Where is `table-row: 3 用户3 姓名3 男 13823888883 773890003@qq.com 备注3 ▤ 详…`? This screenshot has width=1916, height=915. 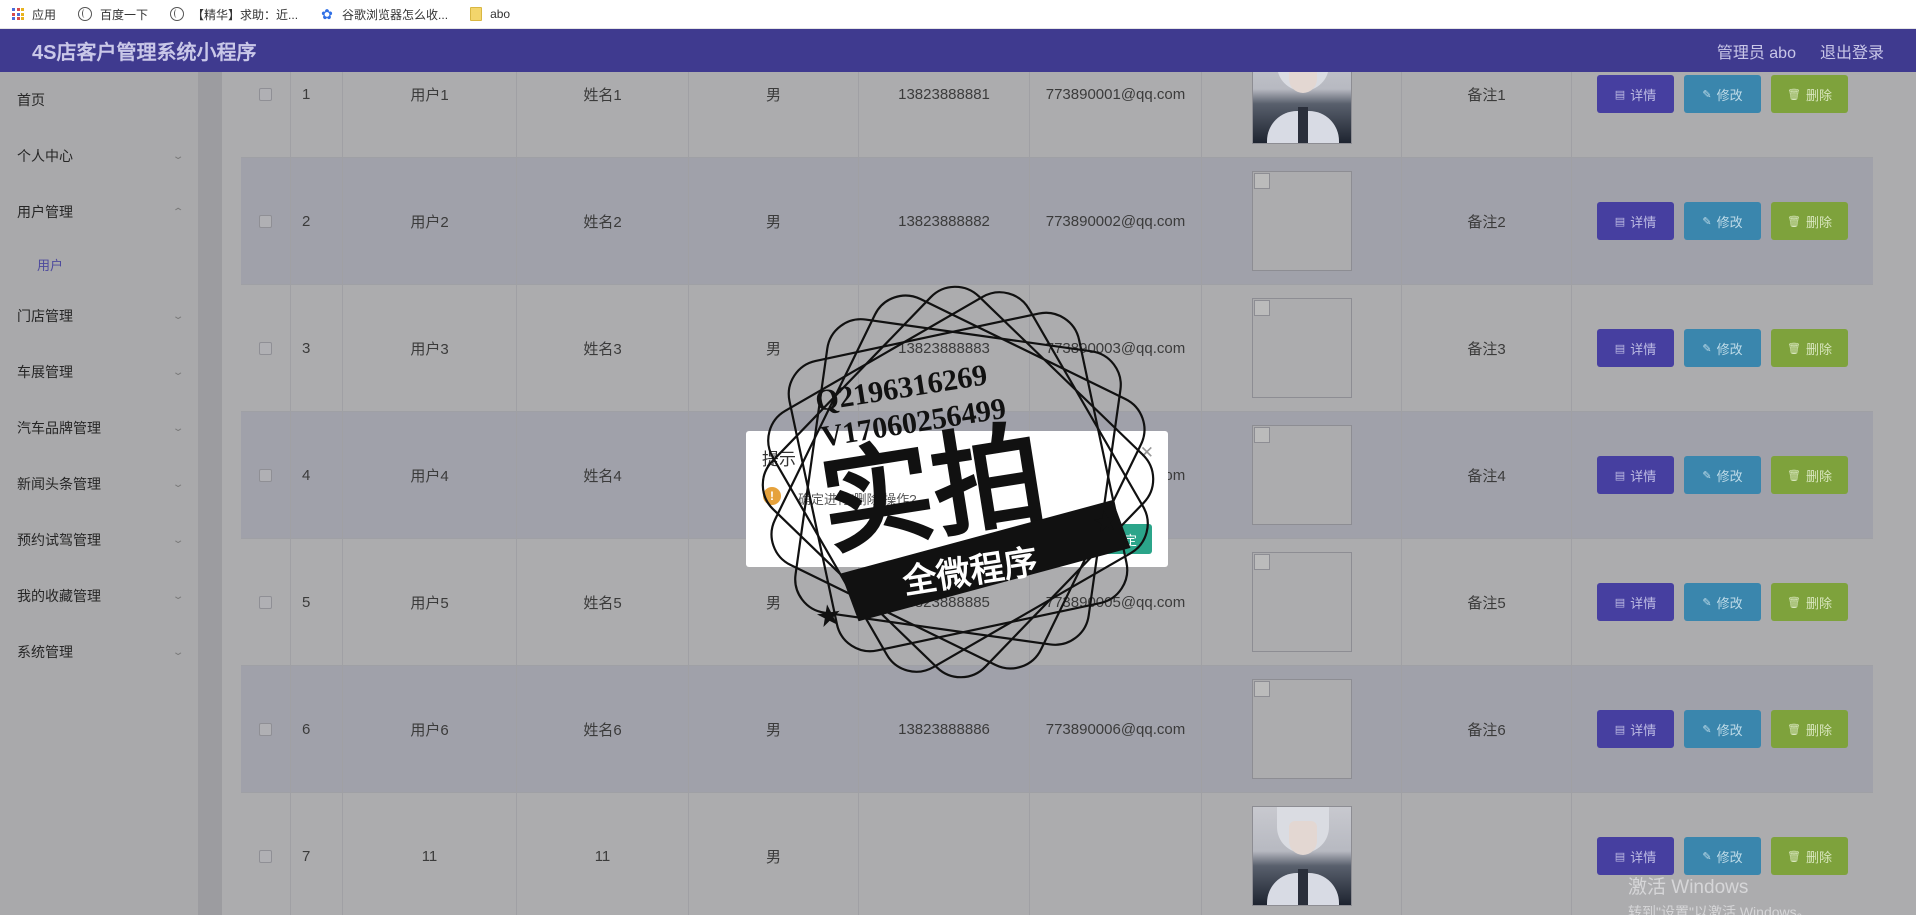 table-row: 3 用户3 姓名3 男 13823888883 773890003@qq.com 备注3 ▤ 详… is located at coordinates (1057, 348).